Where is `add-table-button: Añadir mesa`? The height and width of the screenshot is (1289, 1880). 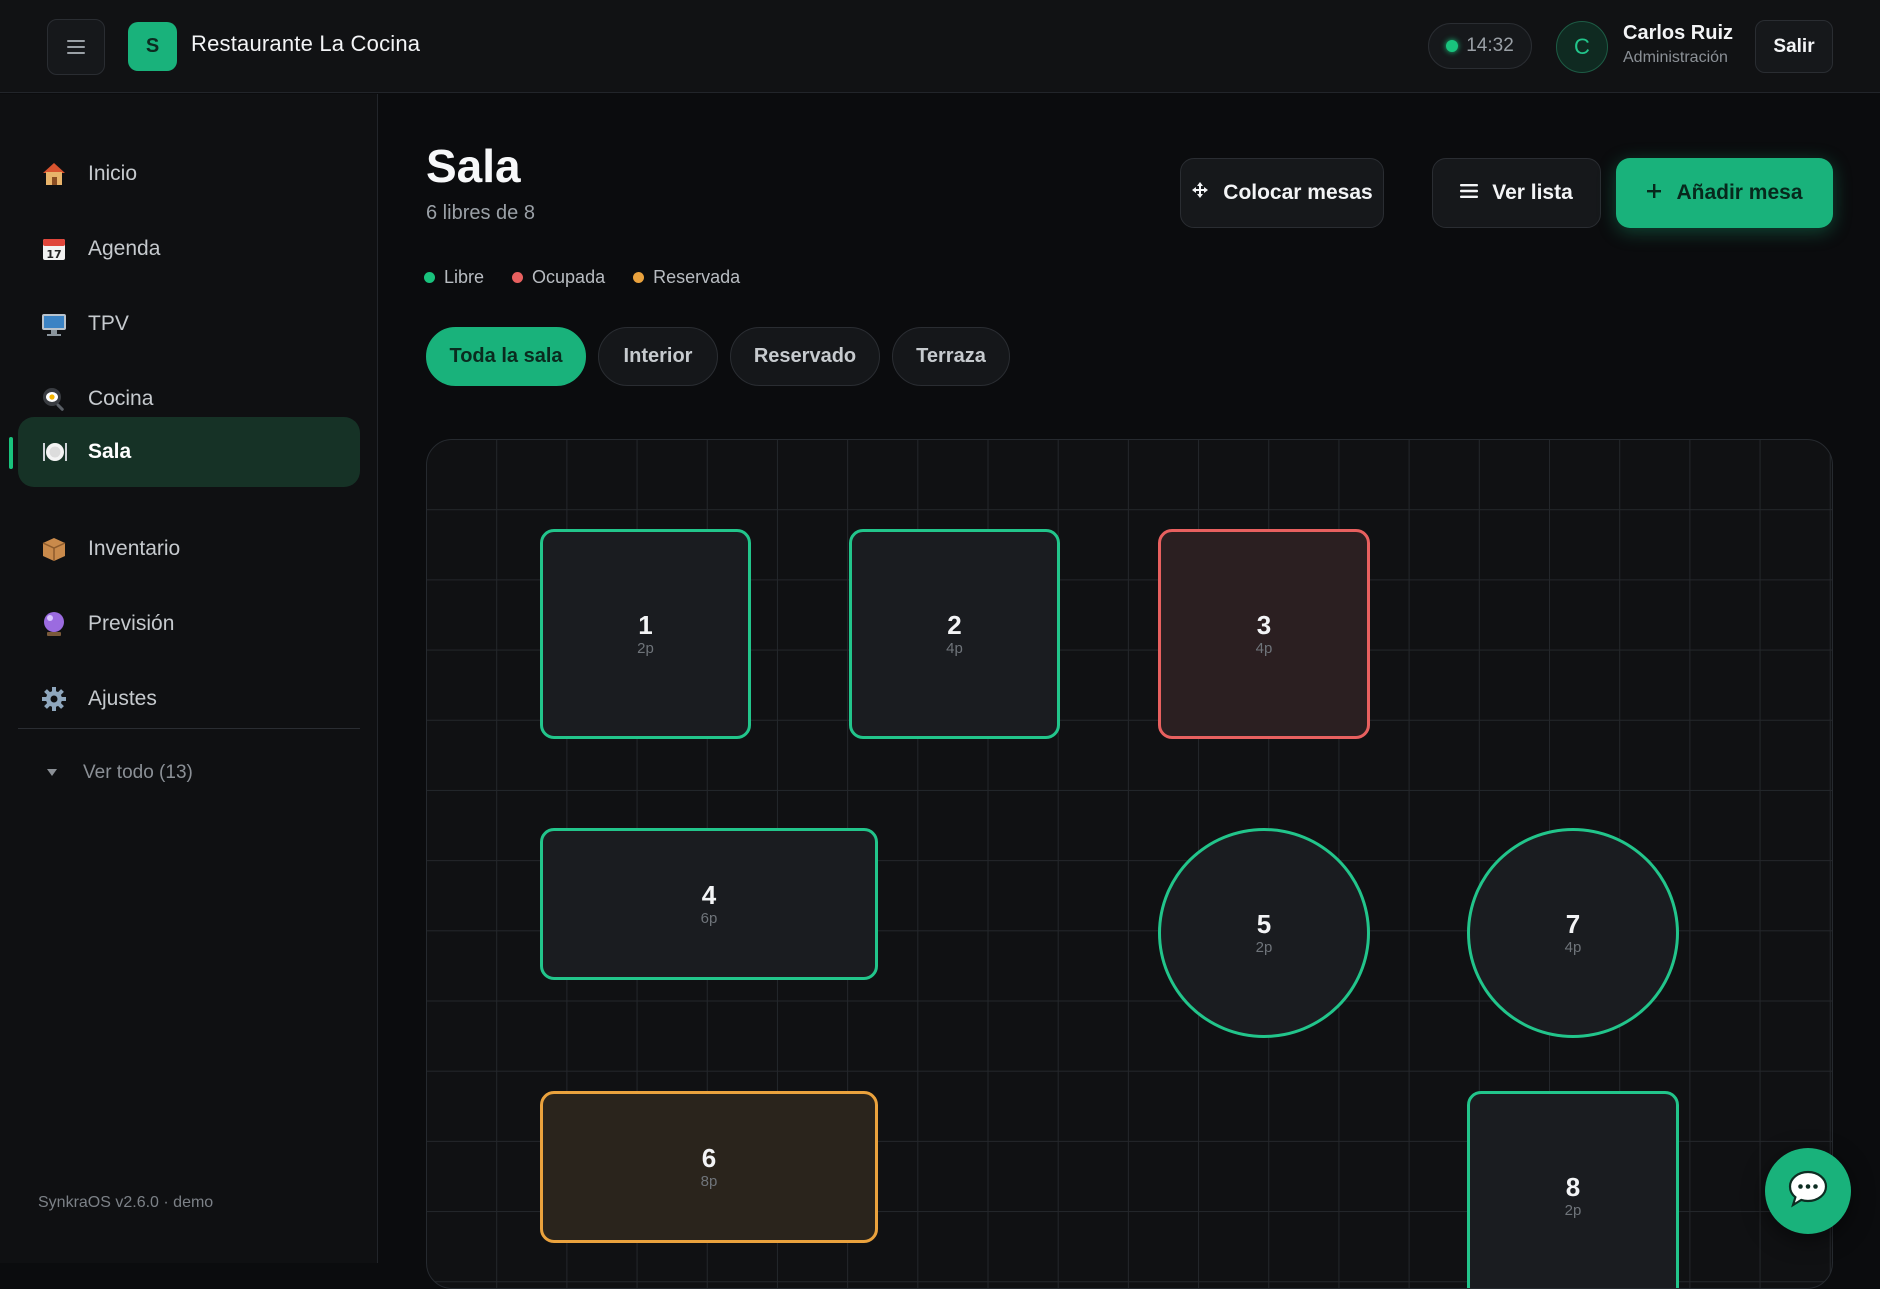 add-table-button: Añadir mesa is located at coordinates (1724, 193).